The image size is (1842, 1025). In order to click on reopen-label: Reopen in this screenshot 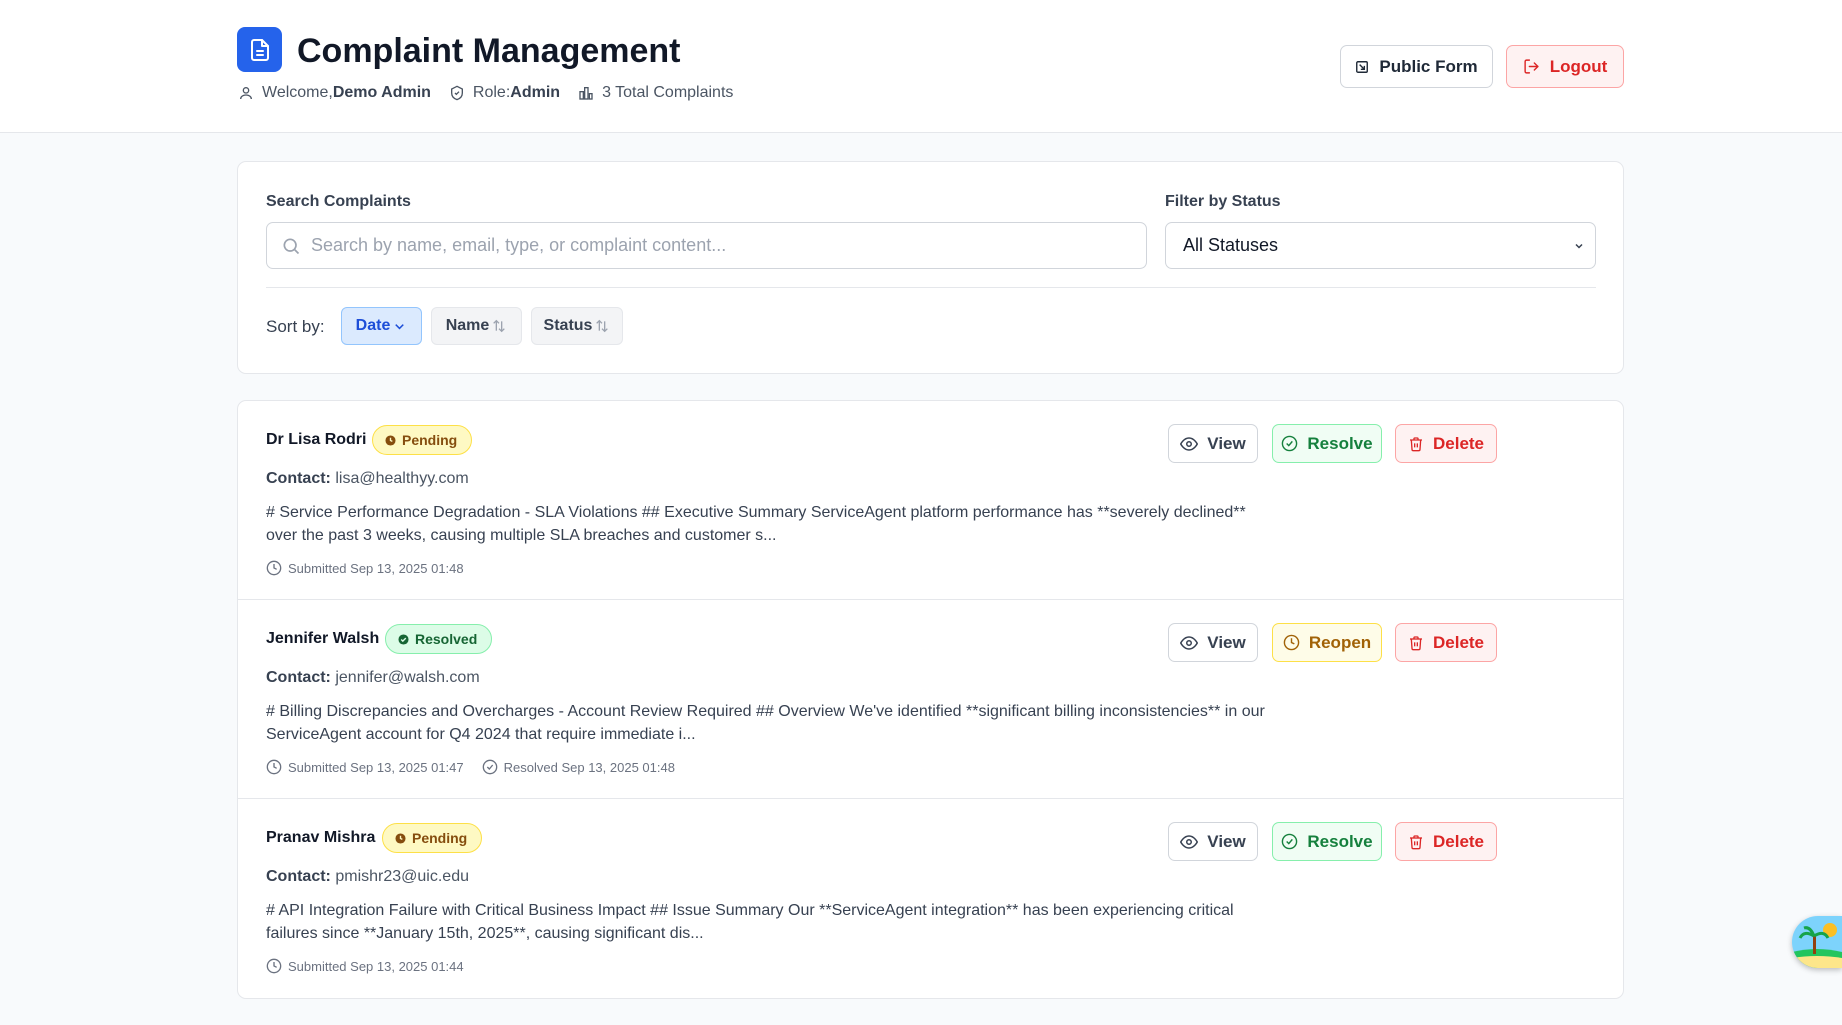, I will do `click(1340, 642)`.